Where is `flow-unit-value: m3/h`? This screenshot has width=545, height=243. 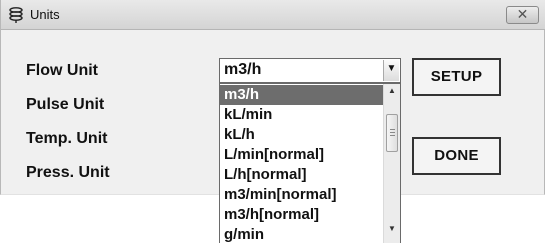 flow-unit-value: m3/h is located at coordinates (243, 69).